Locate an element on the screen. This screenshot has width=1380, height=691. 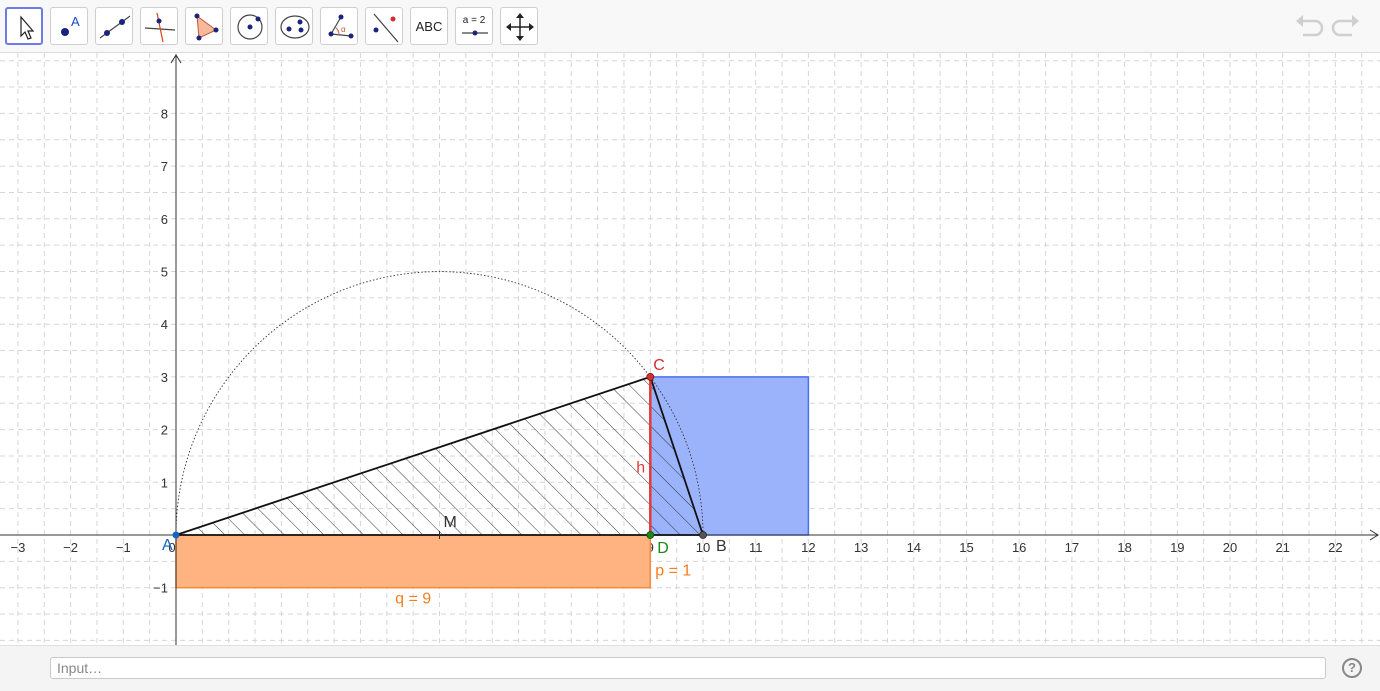
x-tick-label: −1 is located at coordinates (123, 547).